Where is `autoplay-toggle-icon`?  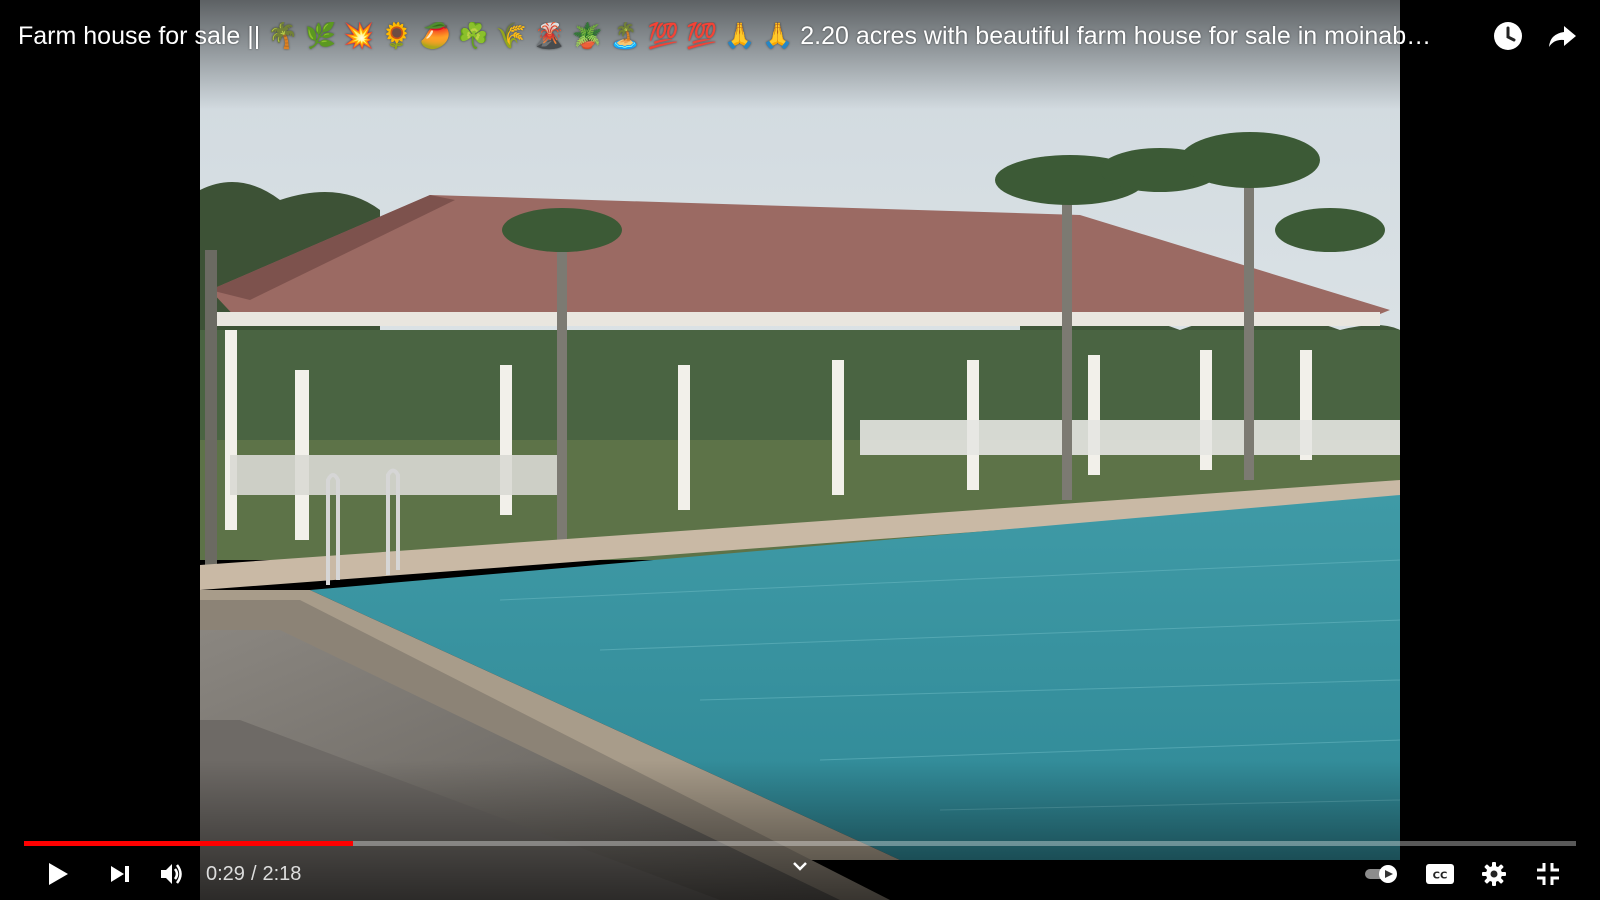
autoplay-toggle-icon is located at coordinates (1381, 874).